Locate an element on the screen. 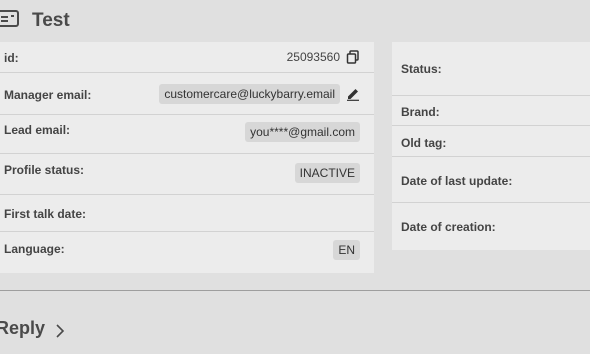  creation-row: Date of creation: is located at coordinates (491, 226).